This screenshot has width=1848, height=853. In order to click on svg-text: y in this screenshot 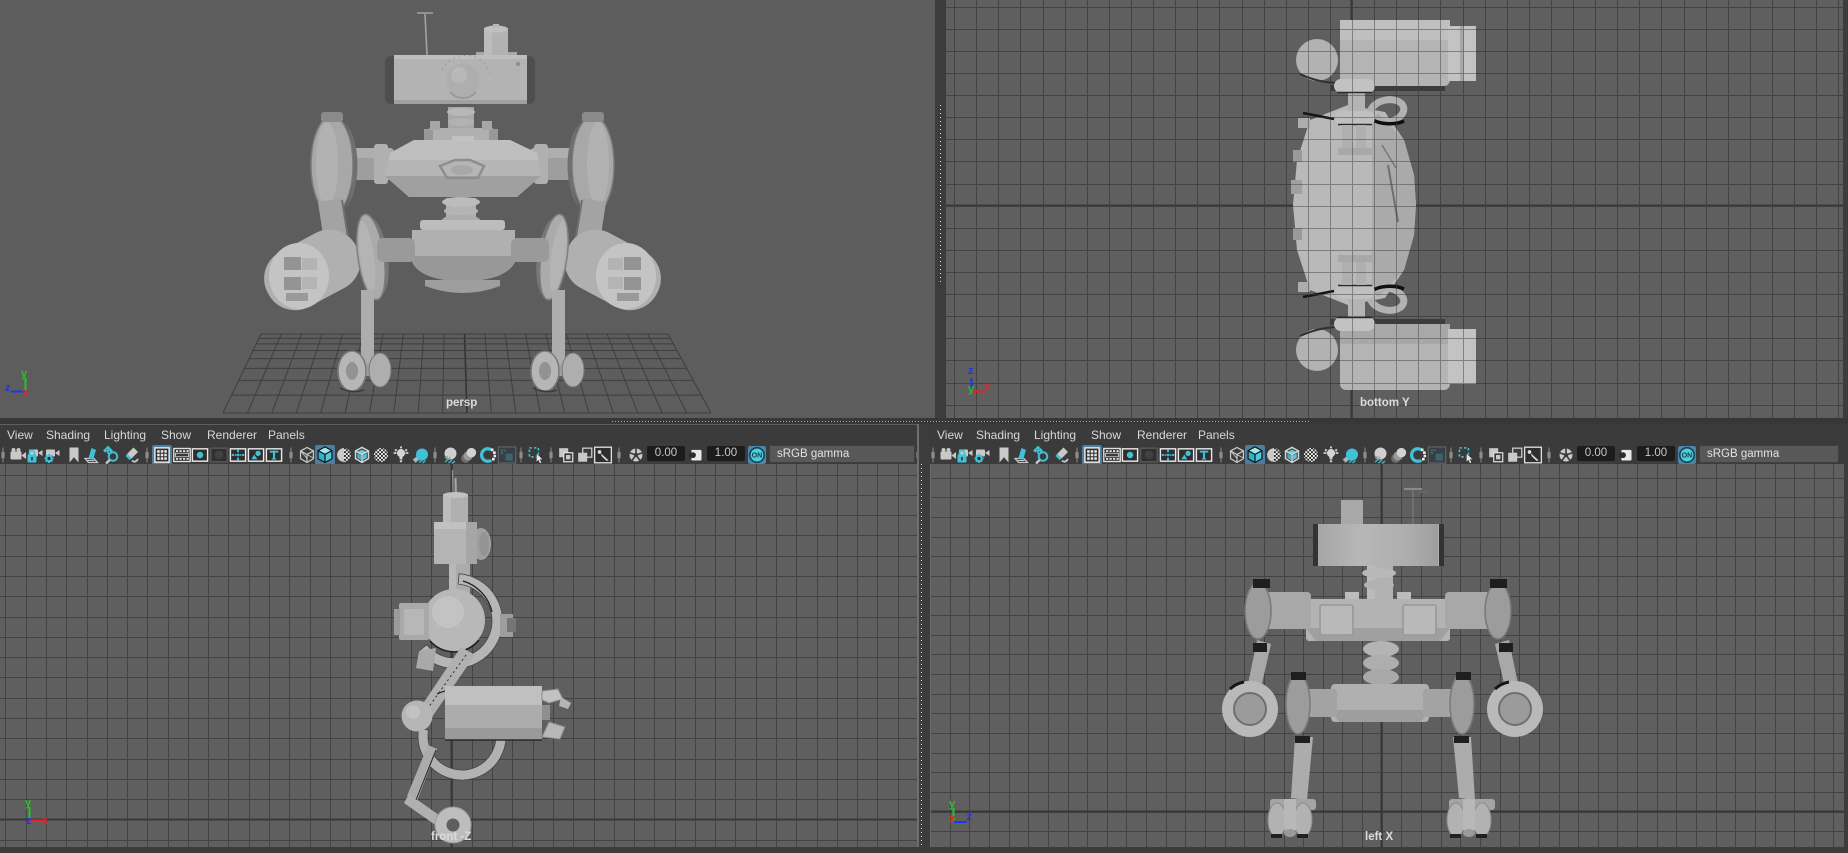, I will do `click(971, 389)`.